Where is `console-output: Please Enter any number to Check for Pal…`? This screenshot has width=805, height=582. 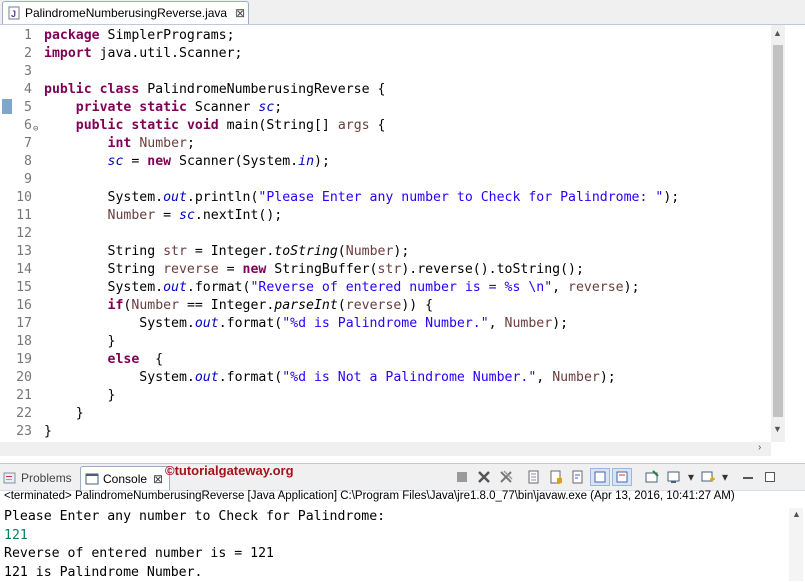 console-output: Please Enter any number to Check for Pal… is located at coordinates (194, 545).